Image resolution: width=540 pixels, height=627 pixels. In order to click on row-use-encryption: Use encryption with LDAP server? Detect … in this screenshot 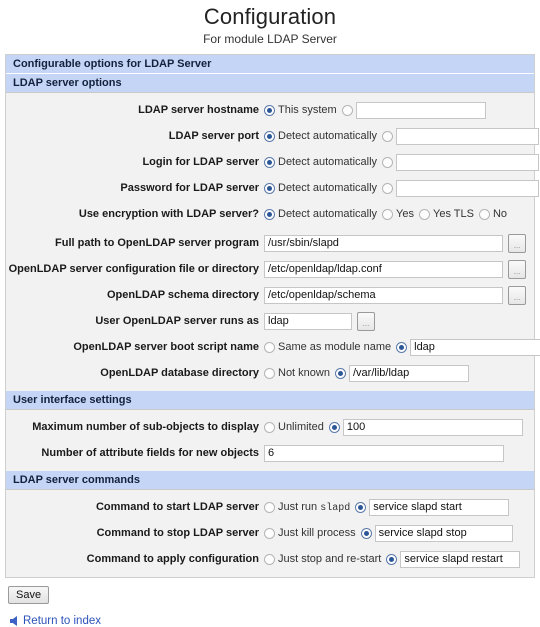, I will do `click(270, 214)`.